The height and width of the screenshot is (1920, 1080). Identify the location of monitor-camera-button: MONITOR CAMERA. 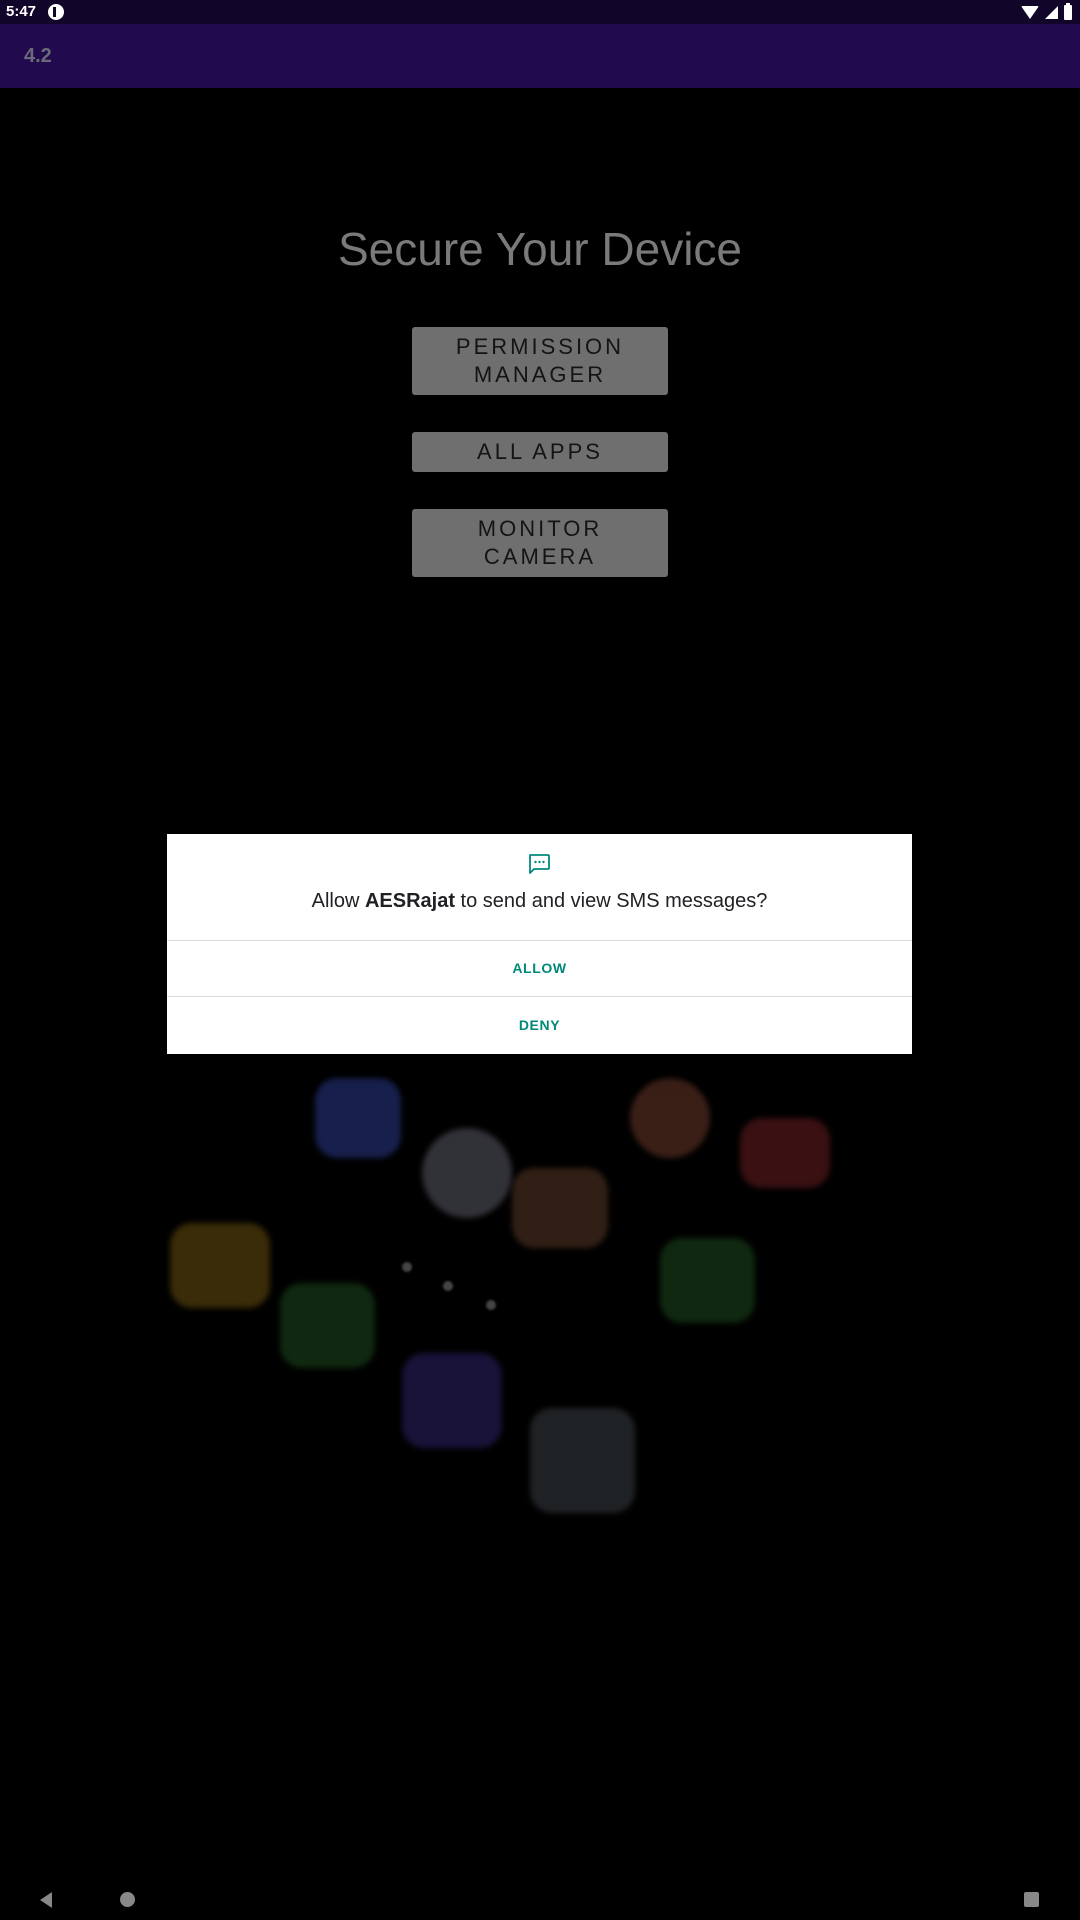
(540, 543).